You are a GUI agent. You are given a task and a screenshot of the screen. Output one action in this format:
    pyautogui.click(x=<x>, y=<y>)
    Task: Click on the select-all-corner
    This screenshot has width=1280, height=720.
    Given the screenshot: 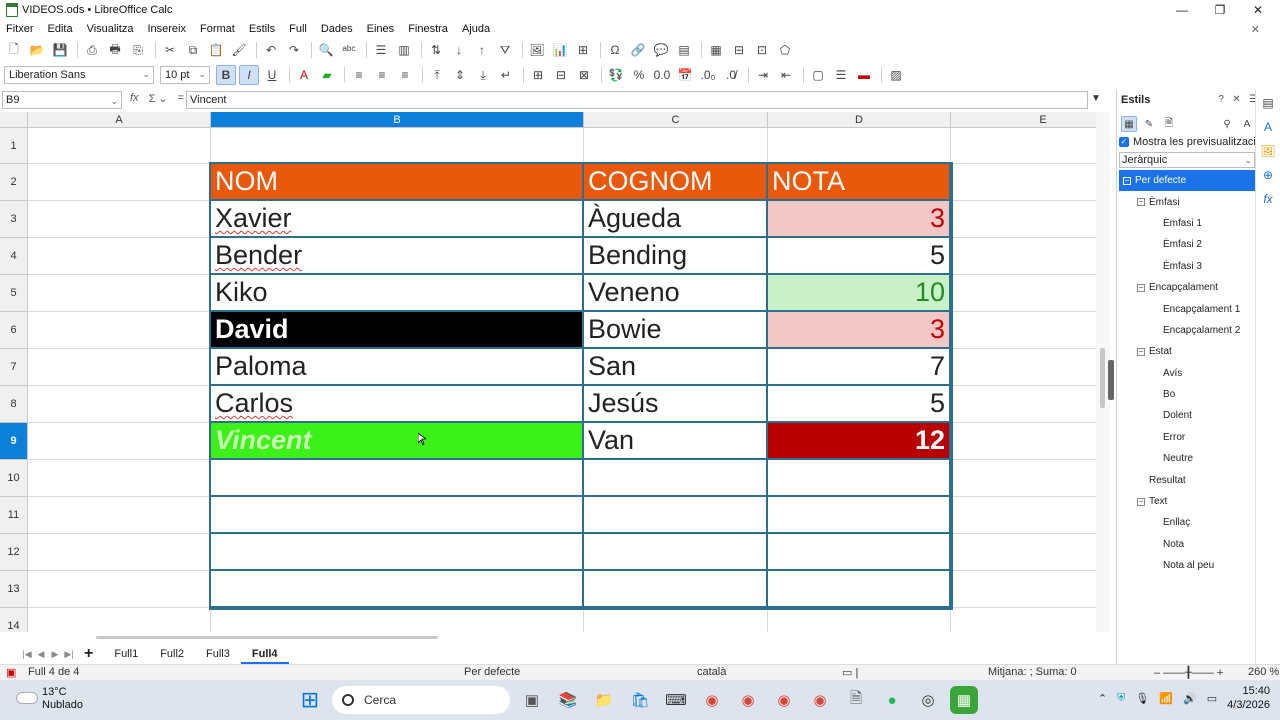 What is the action you would take?
    pyautogui.click(x=14, y=120)
    